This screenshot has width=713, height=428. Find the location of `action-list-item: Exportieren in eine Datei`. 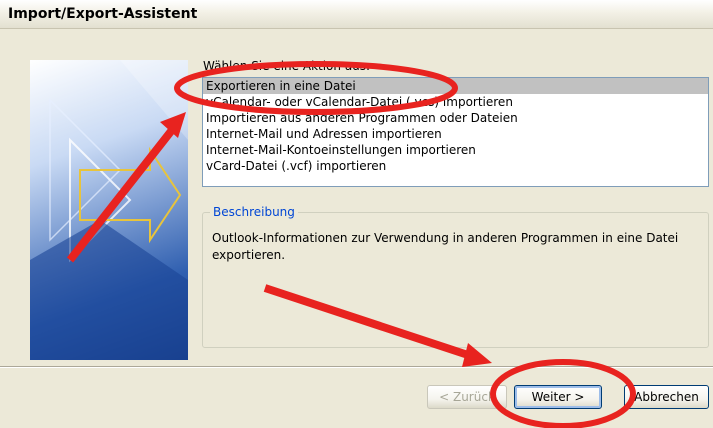

action-list-item: Exportieren in eine Datei is located at coordinates (455, 86).